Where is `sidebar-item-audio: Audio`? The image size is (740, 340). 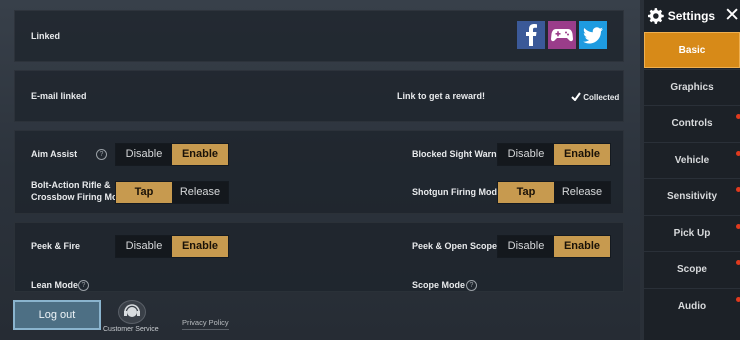
sidebar-item-audio: Audio is located at coordinates (692, 305).